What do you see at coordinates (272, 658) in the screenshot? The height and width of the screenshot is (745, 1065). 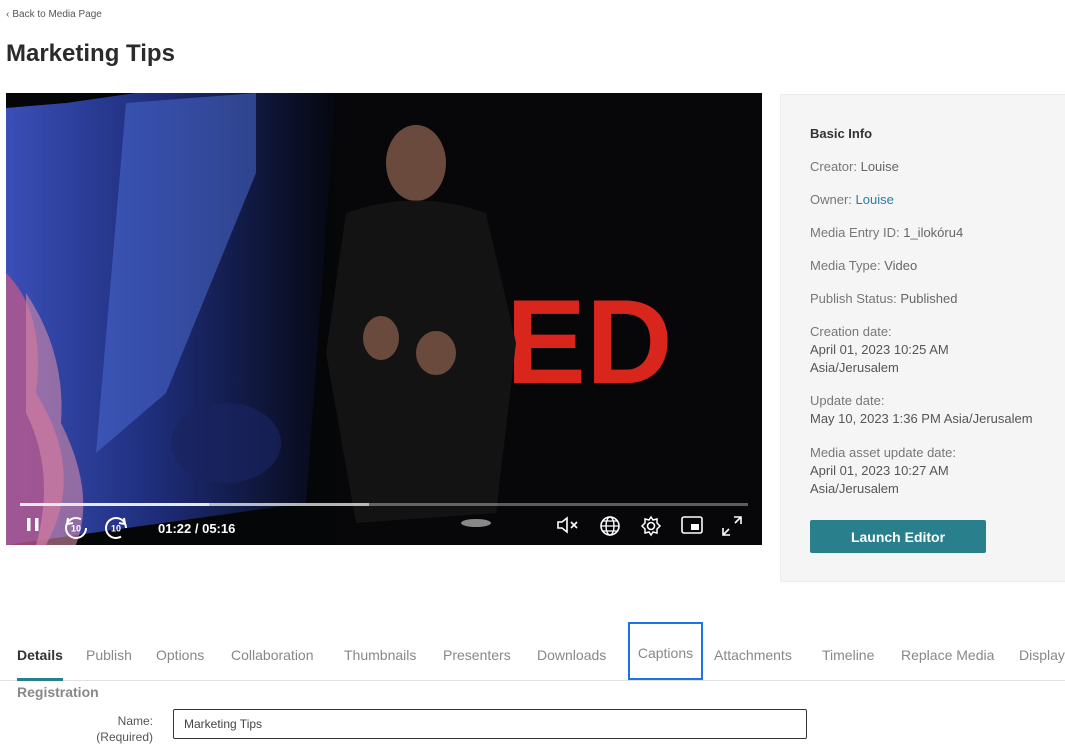 I see `tab-collaboration: Collaboration` at bounding box center [272, 658].